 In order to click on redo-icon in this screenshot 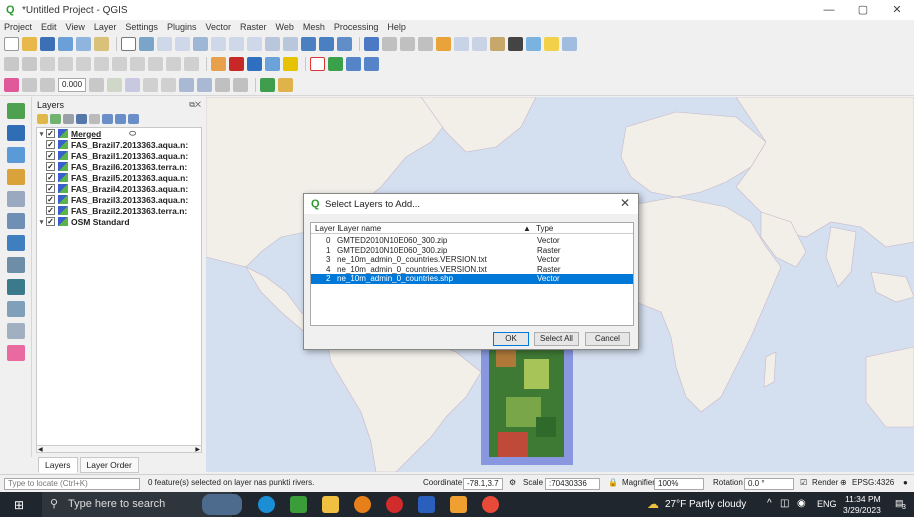, I will do `click(191, 64)`.